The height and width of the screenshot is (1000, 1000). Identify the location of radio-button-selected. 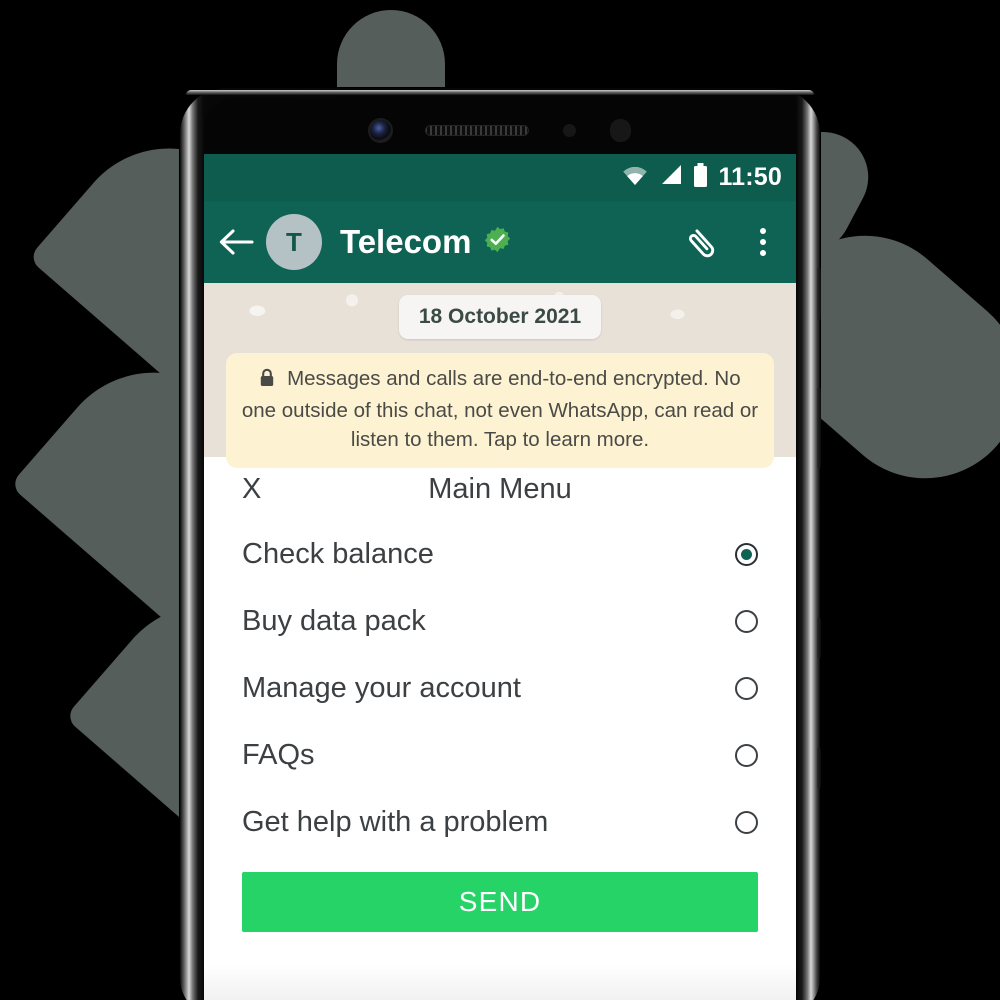
(746, 554).